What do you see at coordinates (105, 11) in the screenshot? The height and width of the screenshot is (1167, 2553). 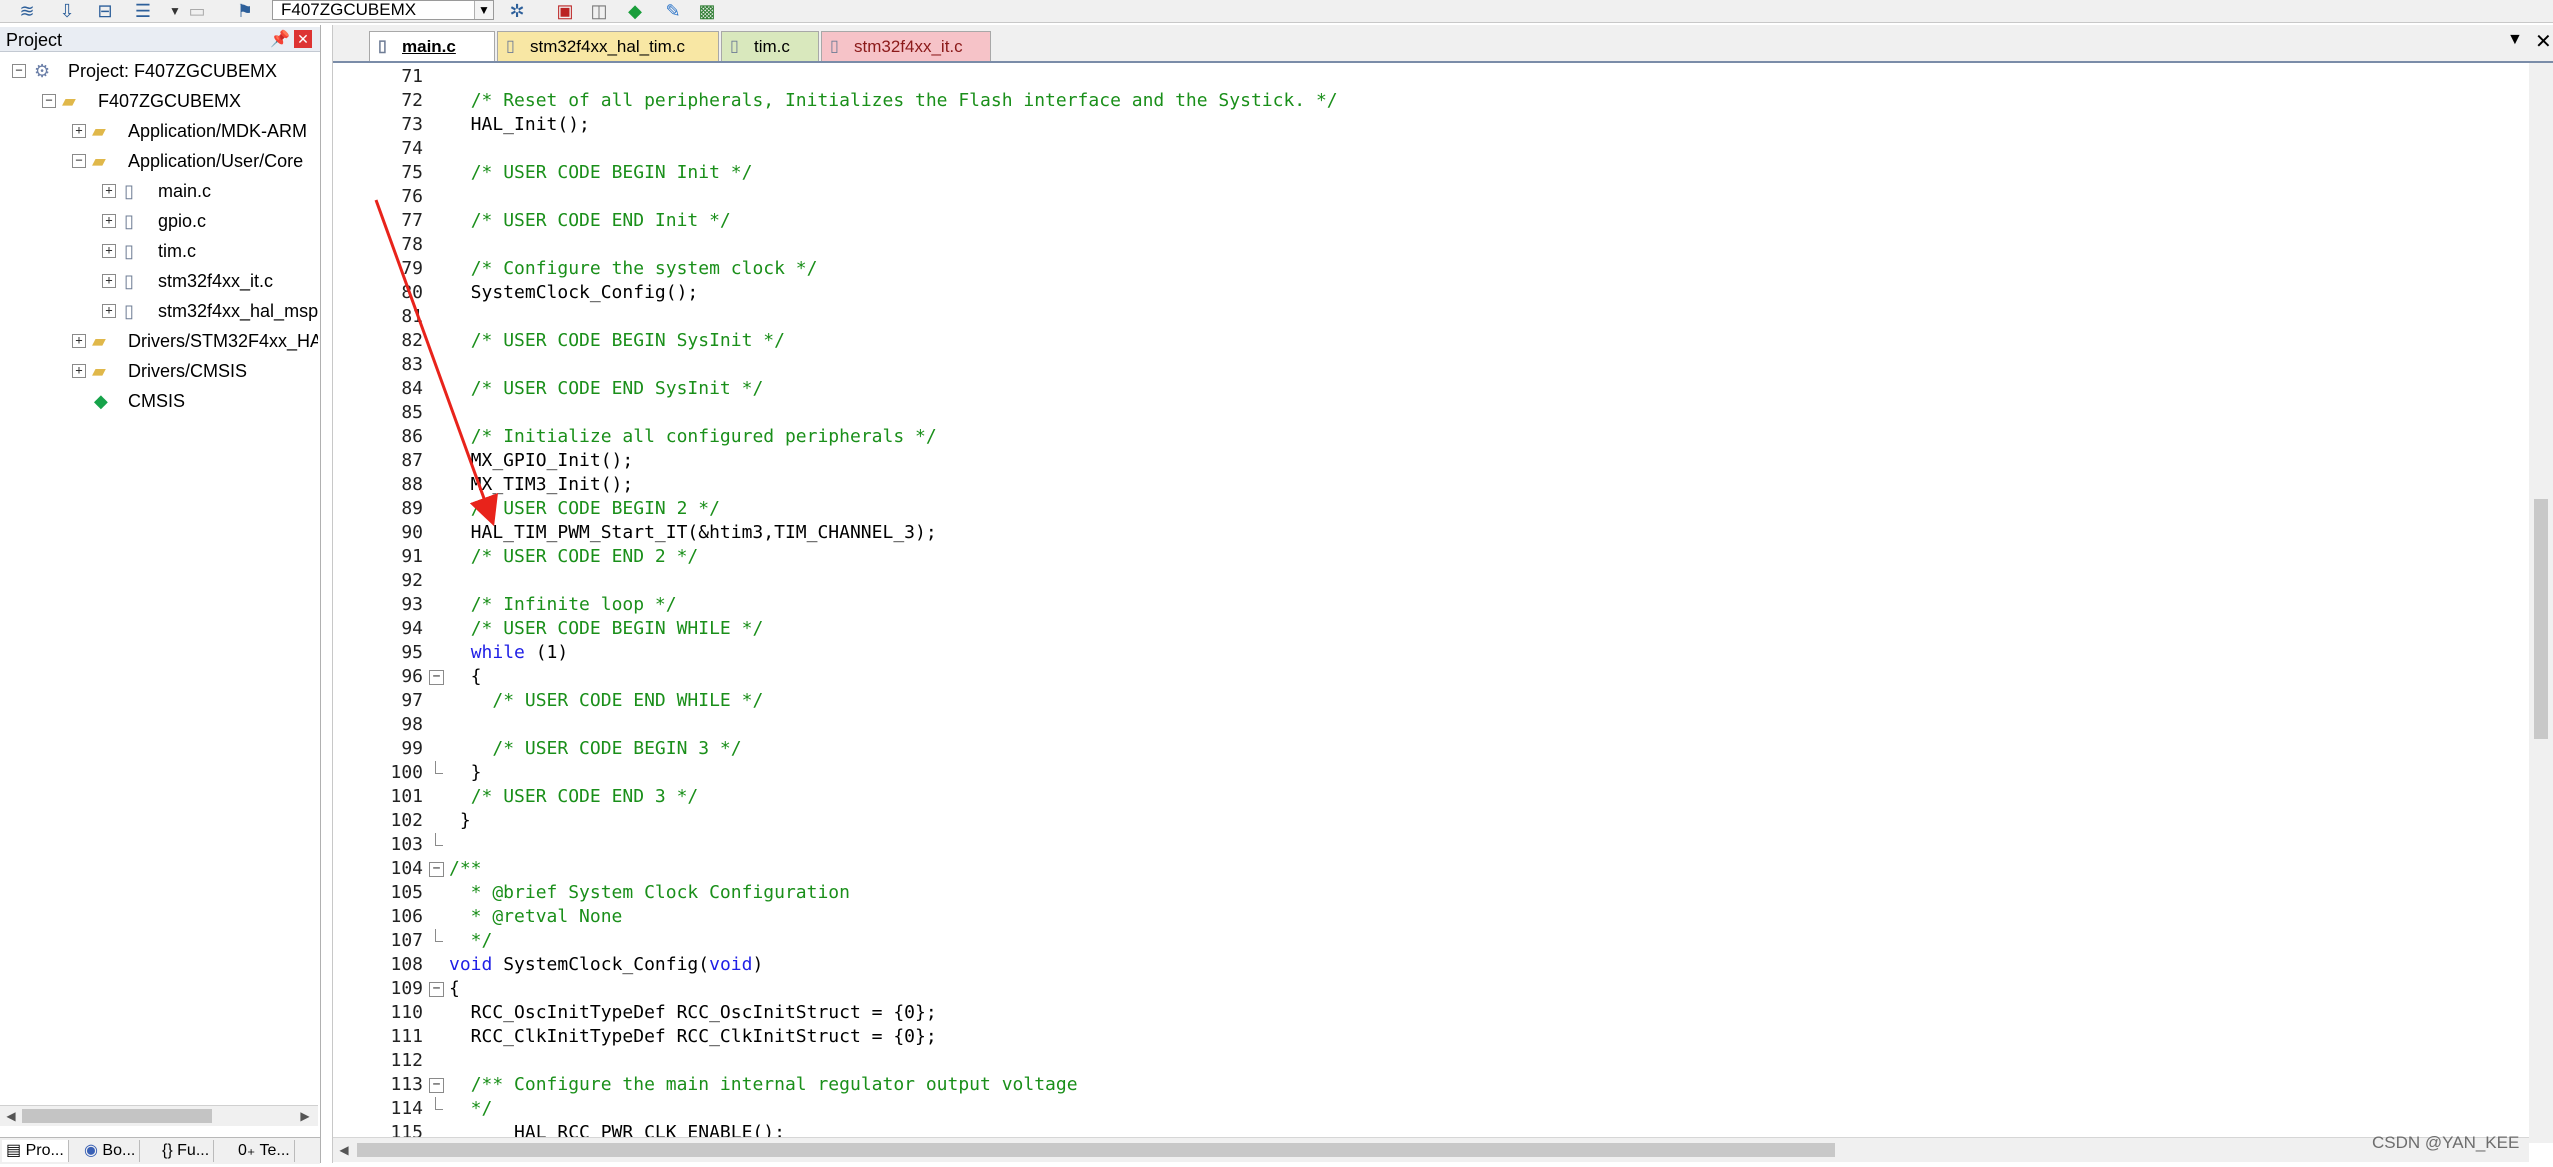 I see `batch-icon: ⊟` at bounding box center [105, 11].